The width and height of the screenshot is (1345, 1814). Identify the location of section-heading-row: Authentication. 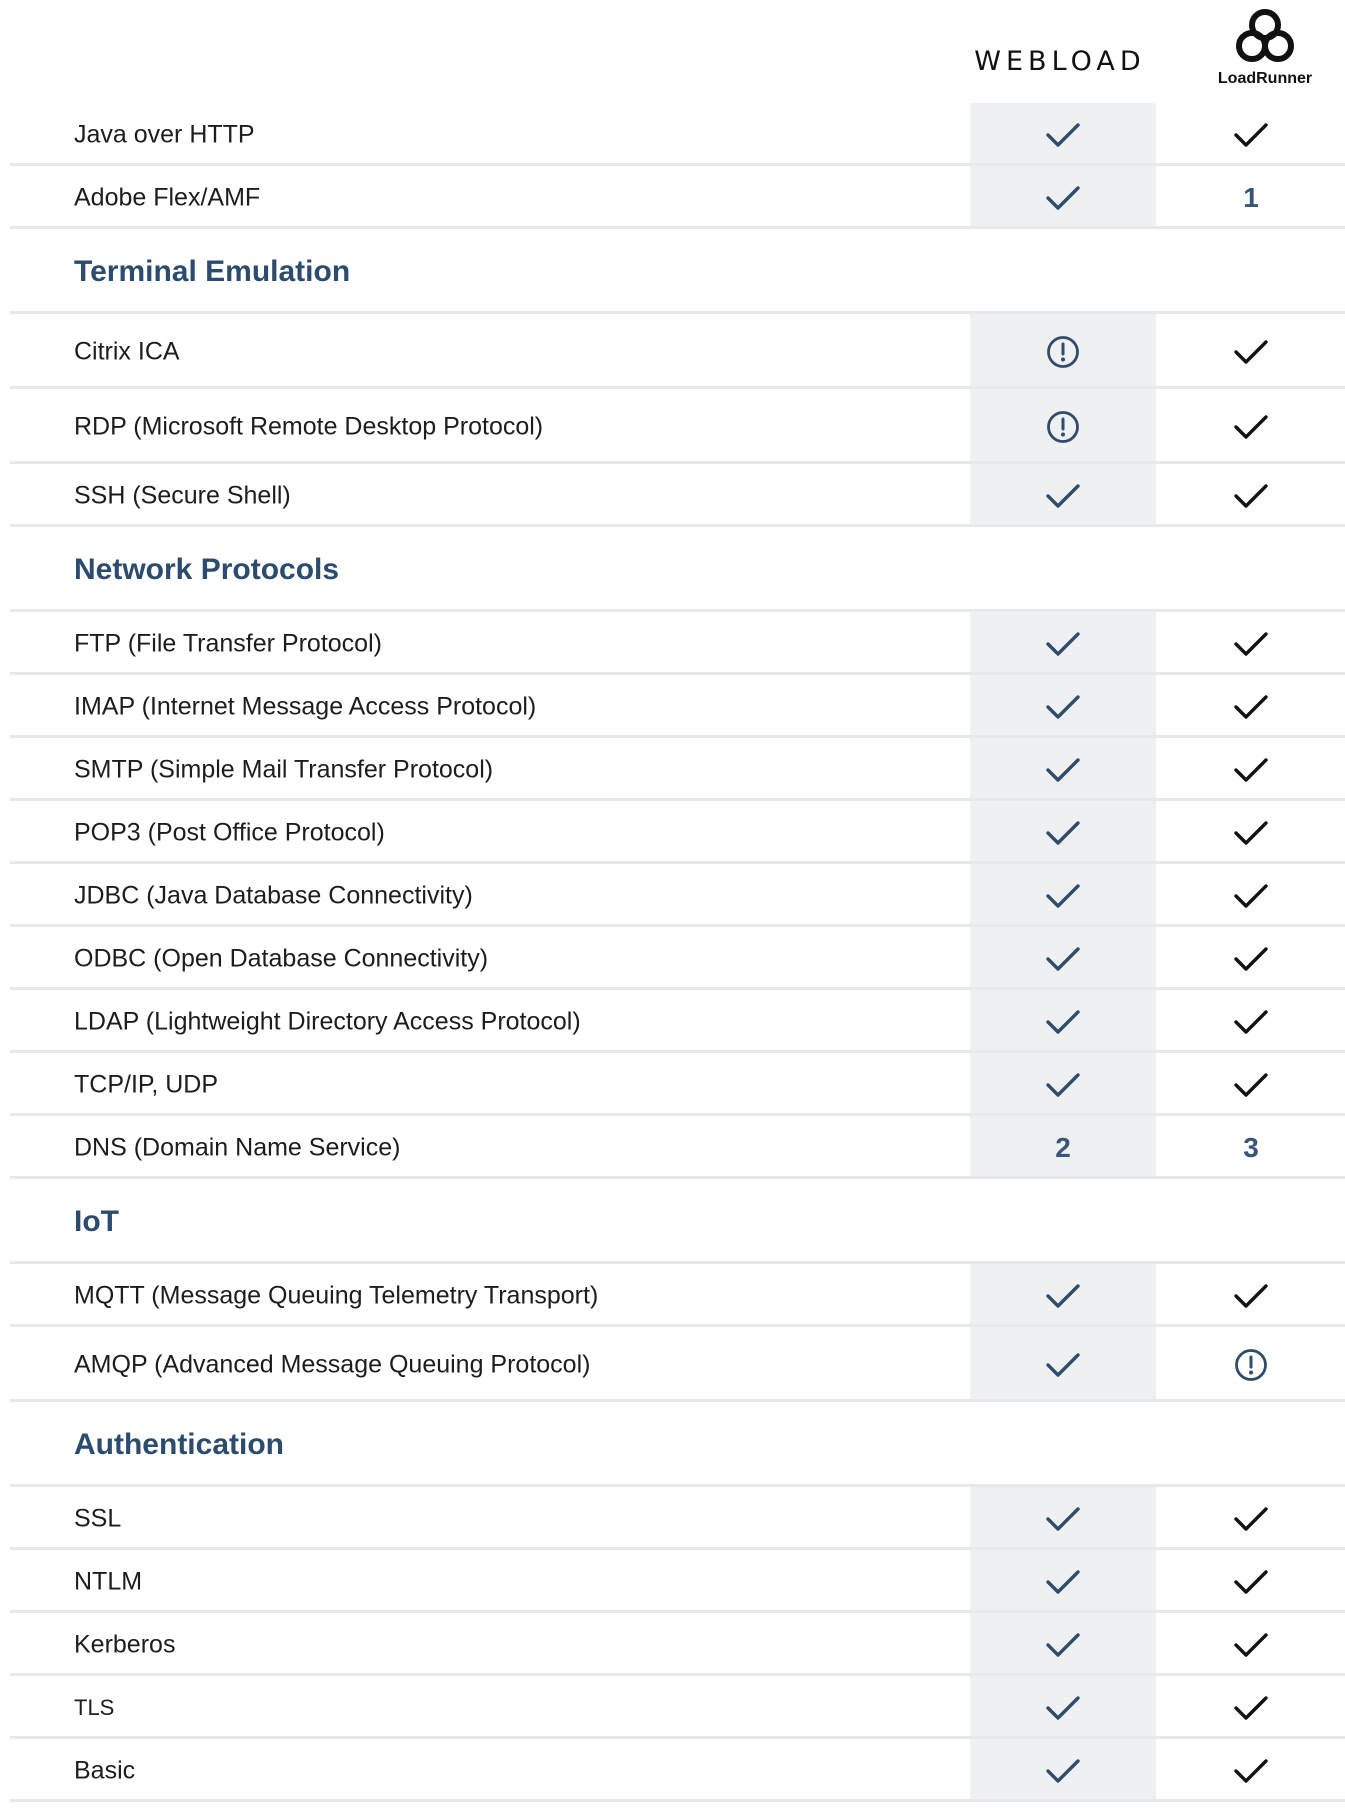
(672, 1444).